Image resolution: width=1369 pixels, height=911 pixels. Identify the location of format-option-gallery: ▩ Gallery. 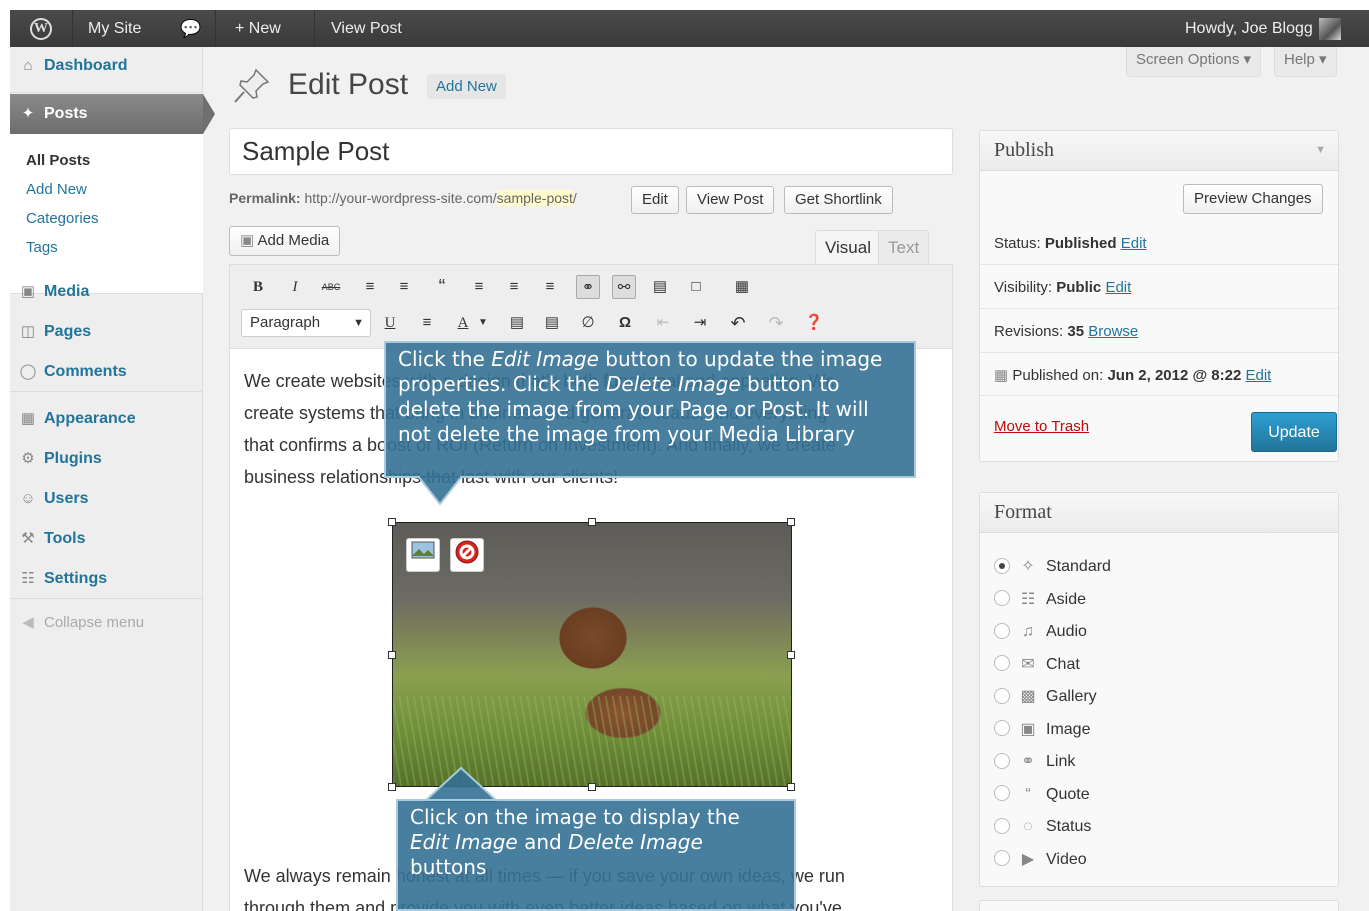
(1045, 697).